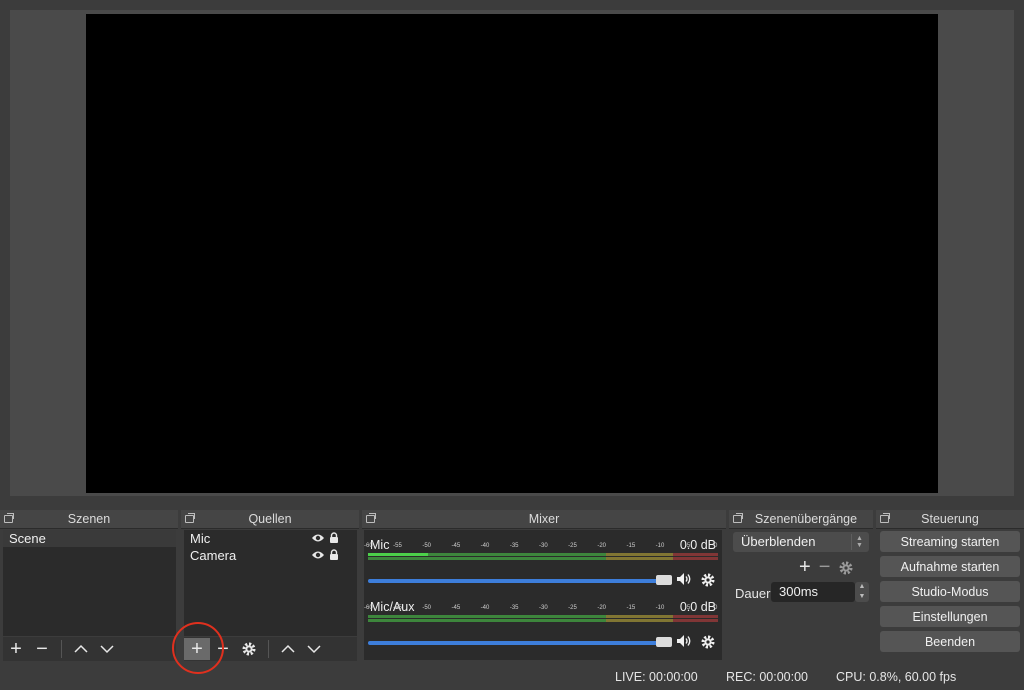  I want to click on add-transition-button: +, so click(805, 567).